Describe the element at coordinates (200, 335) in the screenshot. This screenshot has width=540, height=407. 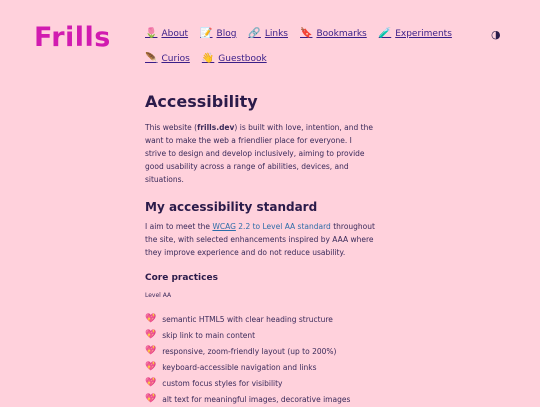
I see `list-item: 💖 skip link to main content` at that location.